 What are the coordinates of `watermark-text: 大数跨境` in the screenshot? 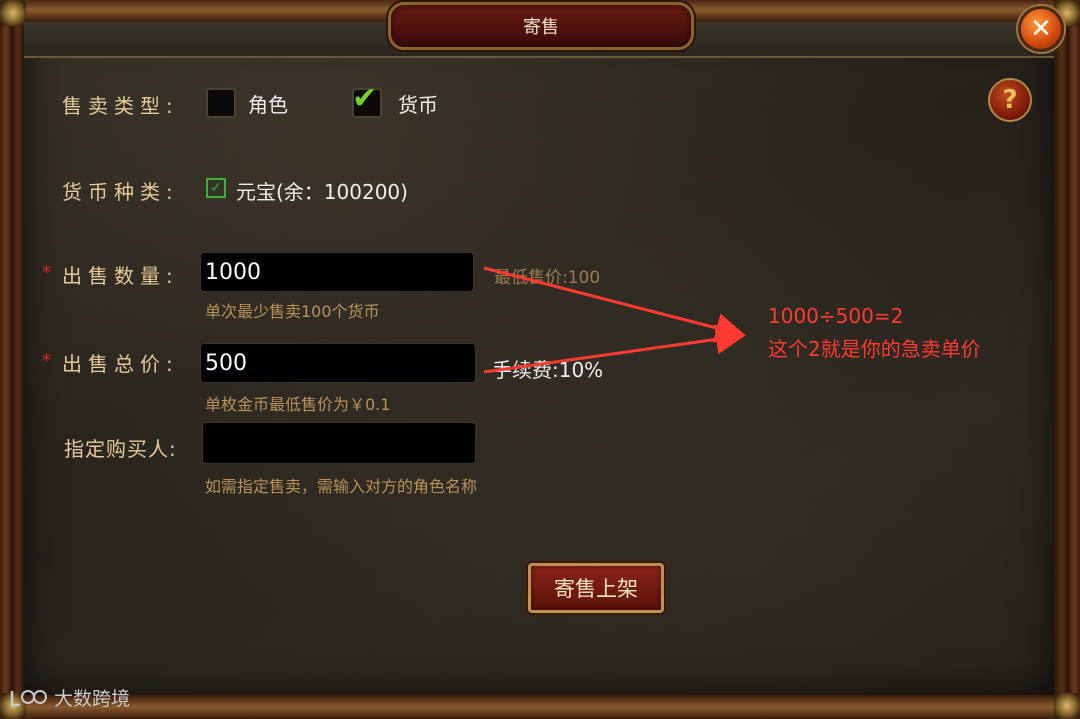 It's located at (92, 699).